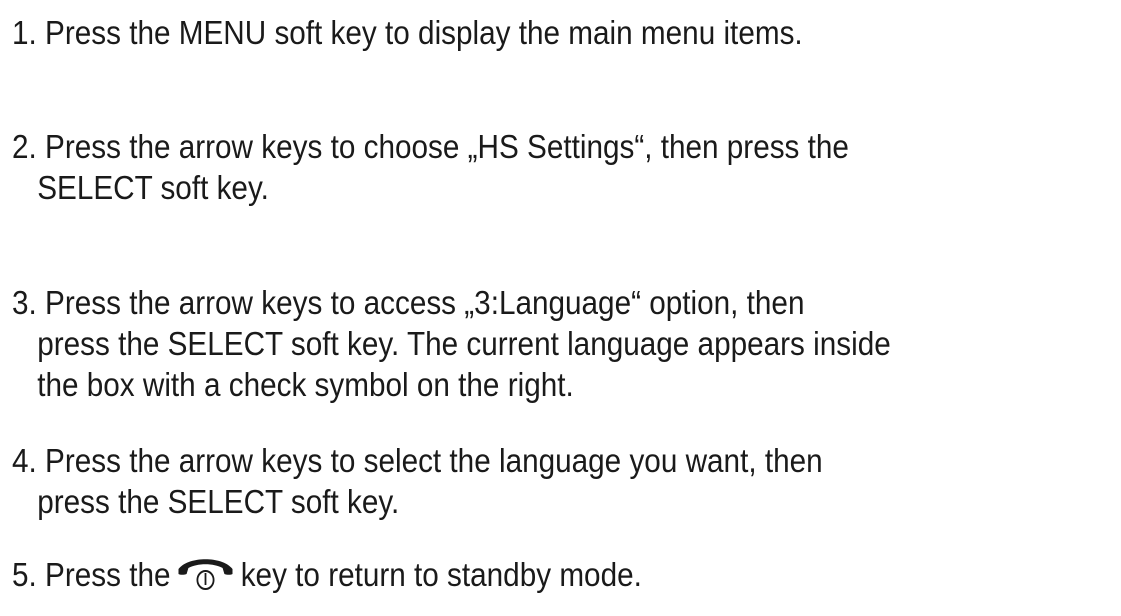 This screenshot has width=1121, height=616. I want to click on step-text-before-icon: Press the, so click(108, 574).